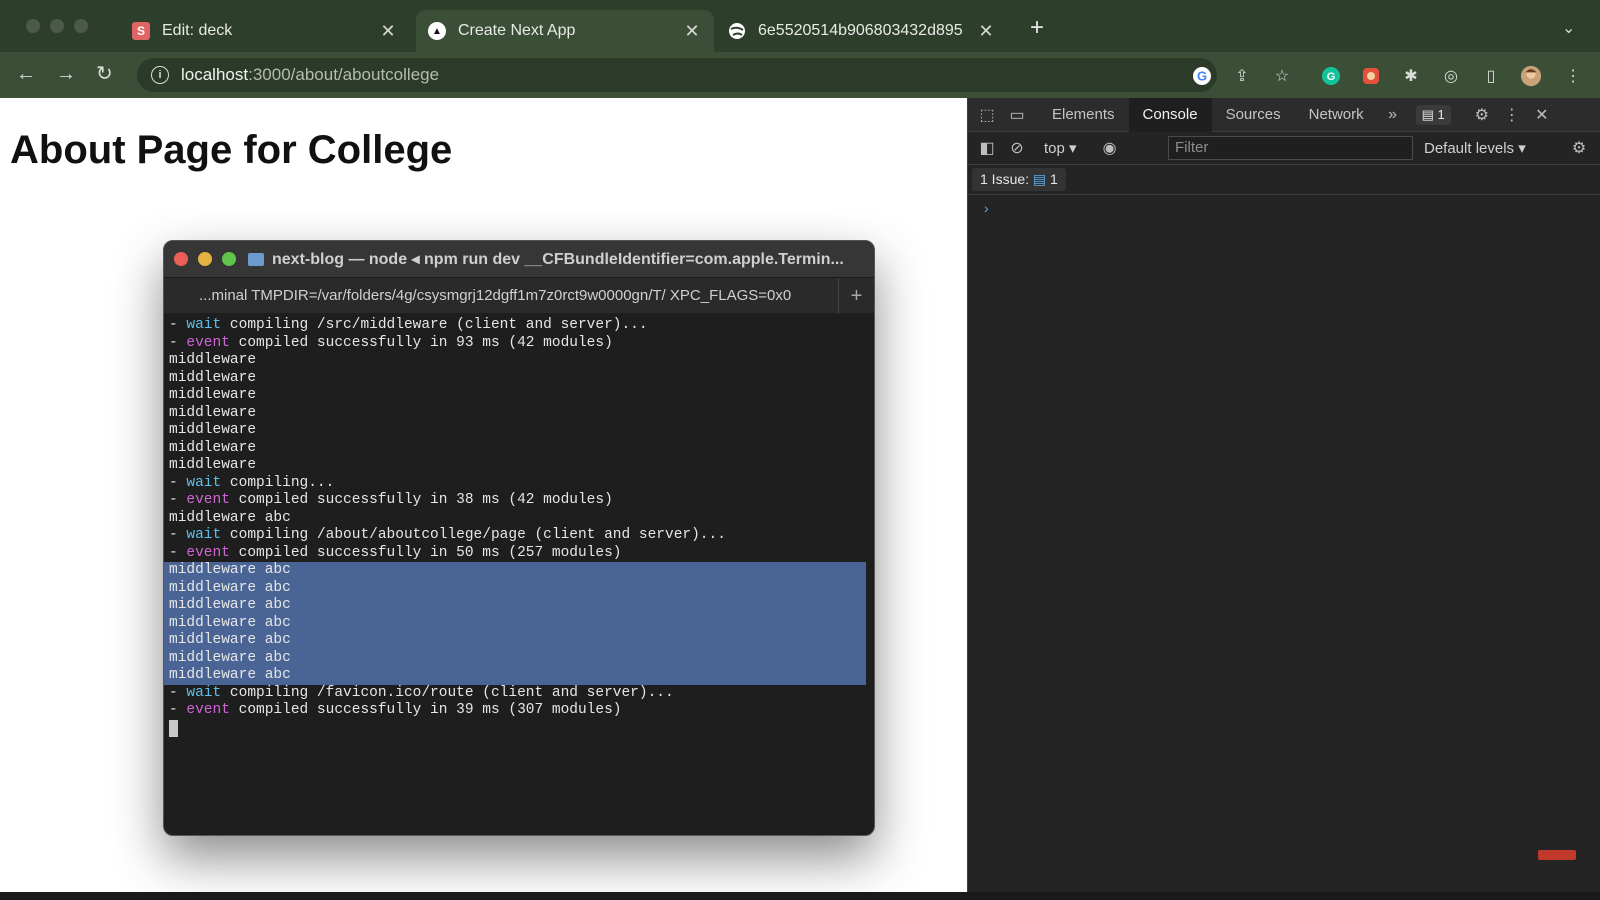  I want to click on line-keyword: wait, so click(204, 482).